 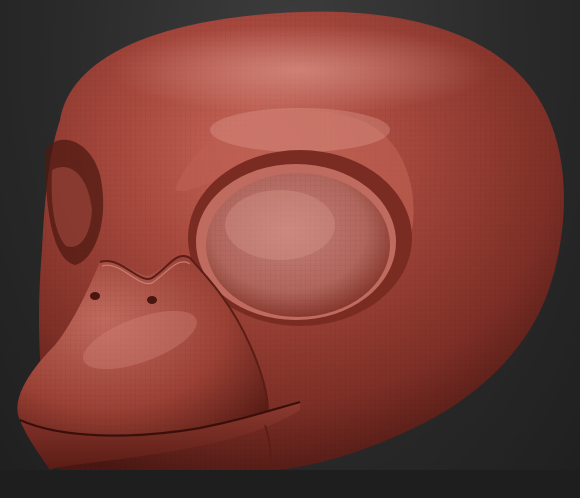 I want to click on floor-shadow, so click(x=290, y=484).